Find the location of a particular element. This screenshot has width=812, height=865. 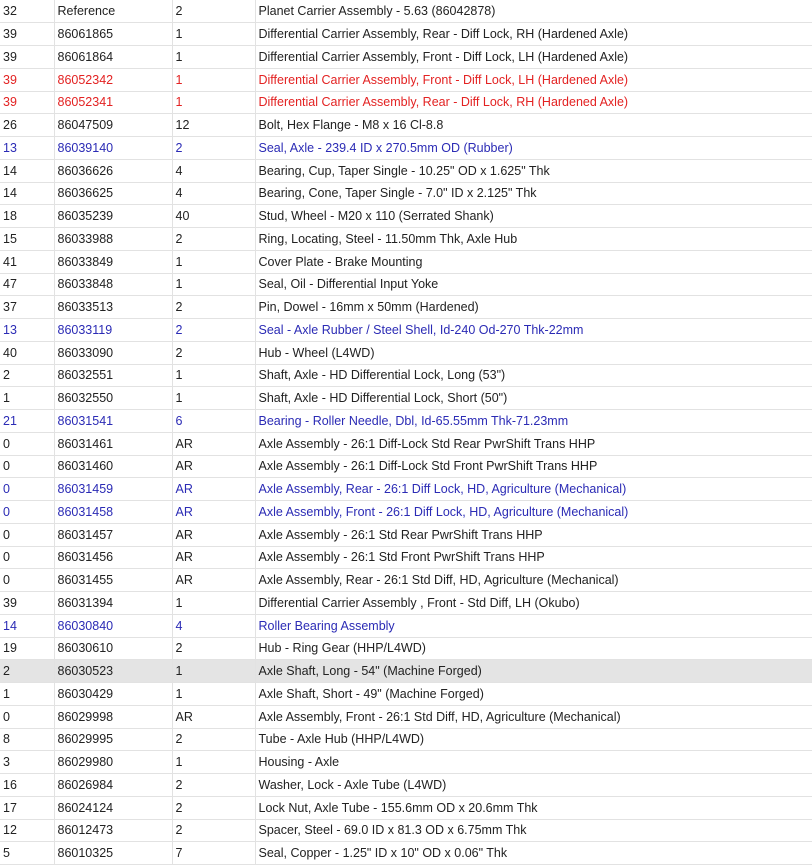

ref-number-cell: 16 is located at coordinates (27, 785).